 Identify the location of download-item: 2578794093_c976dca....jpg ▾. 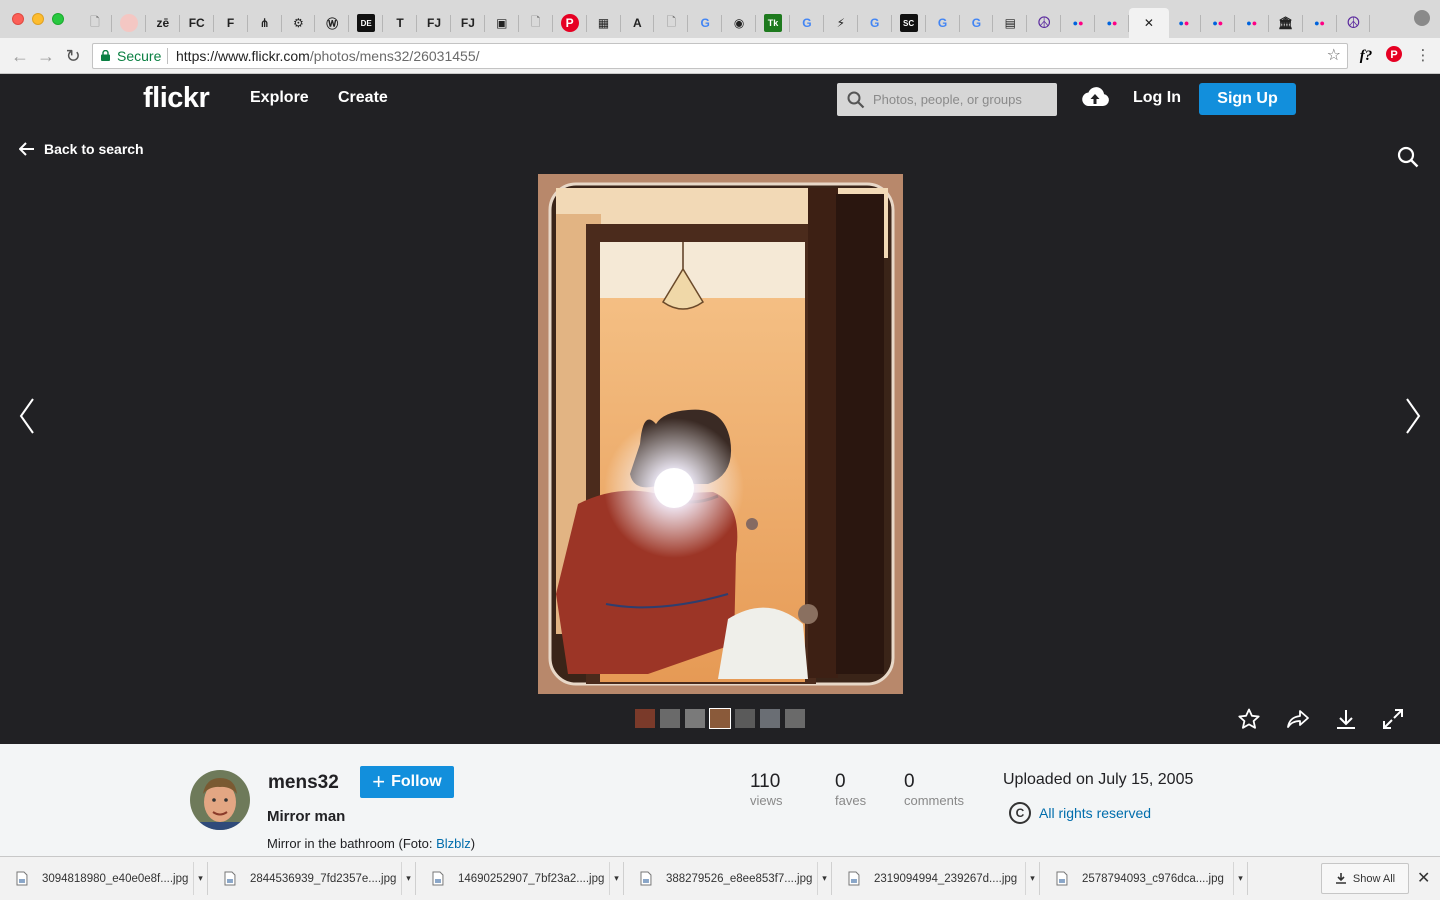
(1146, 878).